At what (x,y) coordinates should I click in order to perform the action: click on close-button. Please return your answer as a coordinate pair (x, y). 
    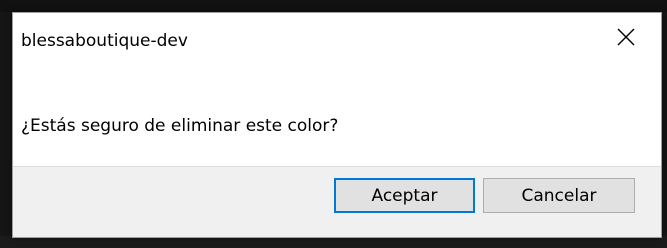
    Looking at the image, I should click on (626, 37).